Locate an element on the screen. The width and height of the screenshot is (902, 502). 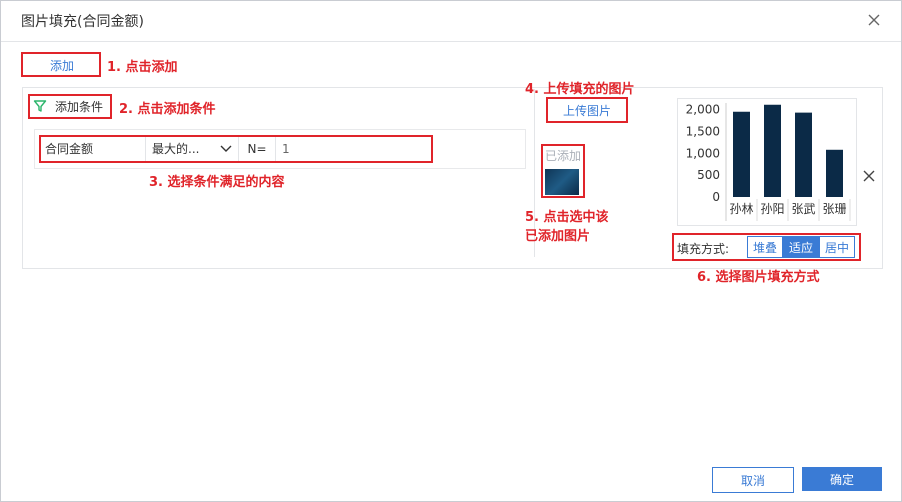
chart-preview: 2,000 1,500 1,000 500 0 孙林 孙阳 张武 张珊 is located at coordinates (767, 162).